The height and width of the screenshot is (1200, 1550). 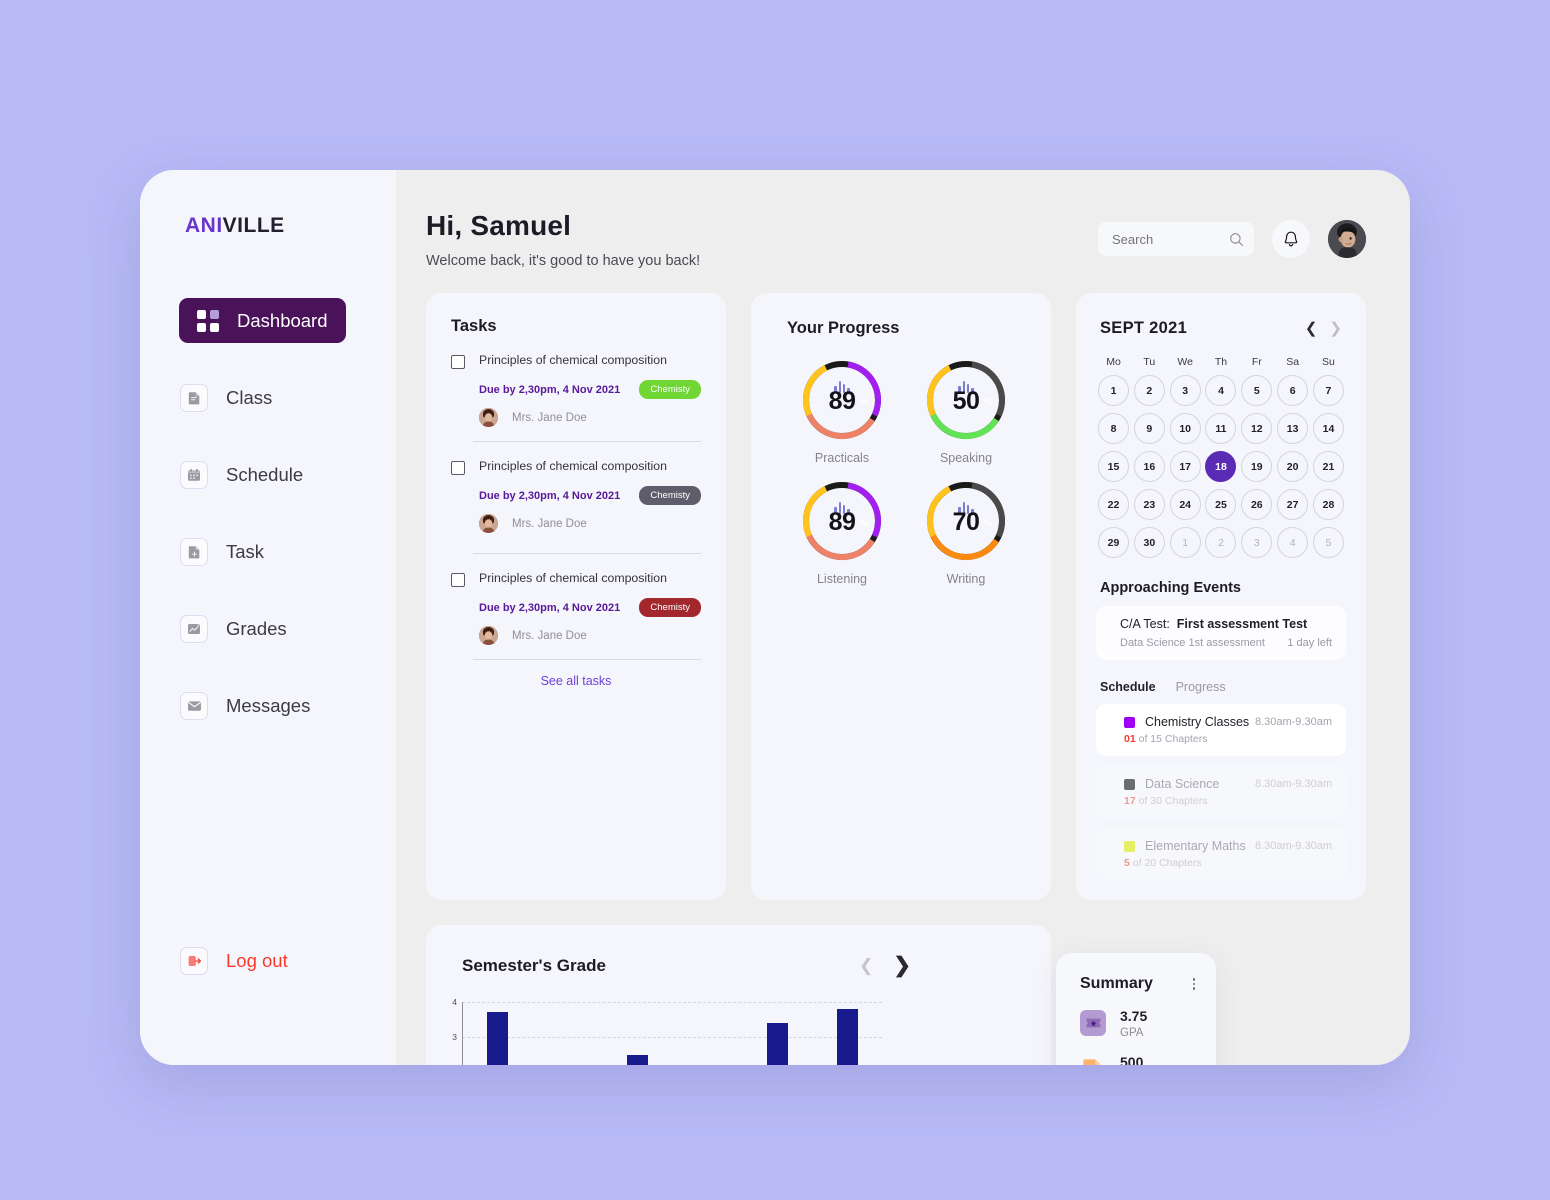 I want to click on calendar-day-selected: 18, so click(x=1221, y=466).